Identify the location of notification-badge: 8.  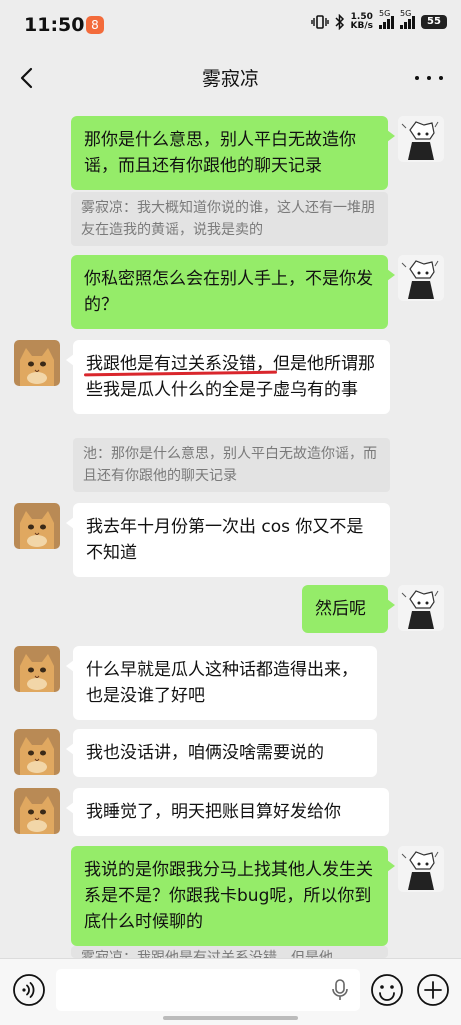
(95, 25).